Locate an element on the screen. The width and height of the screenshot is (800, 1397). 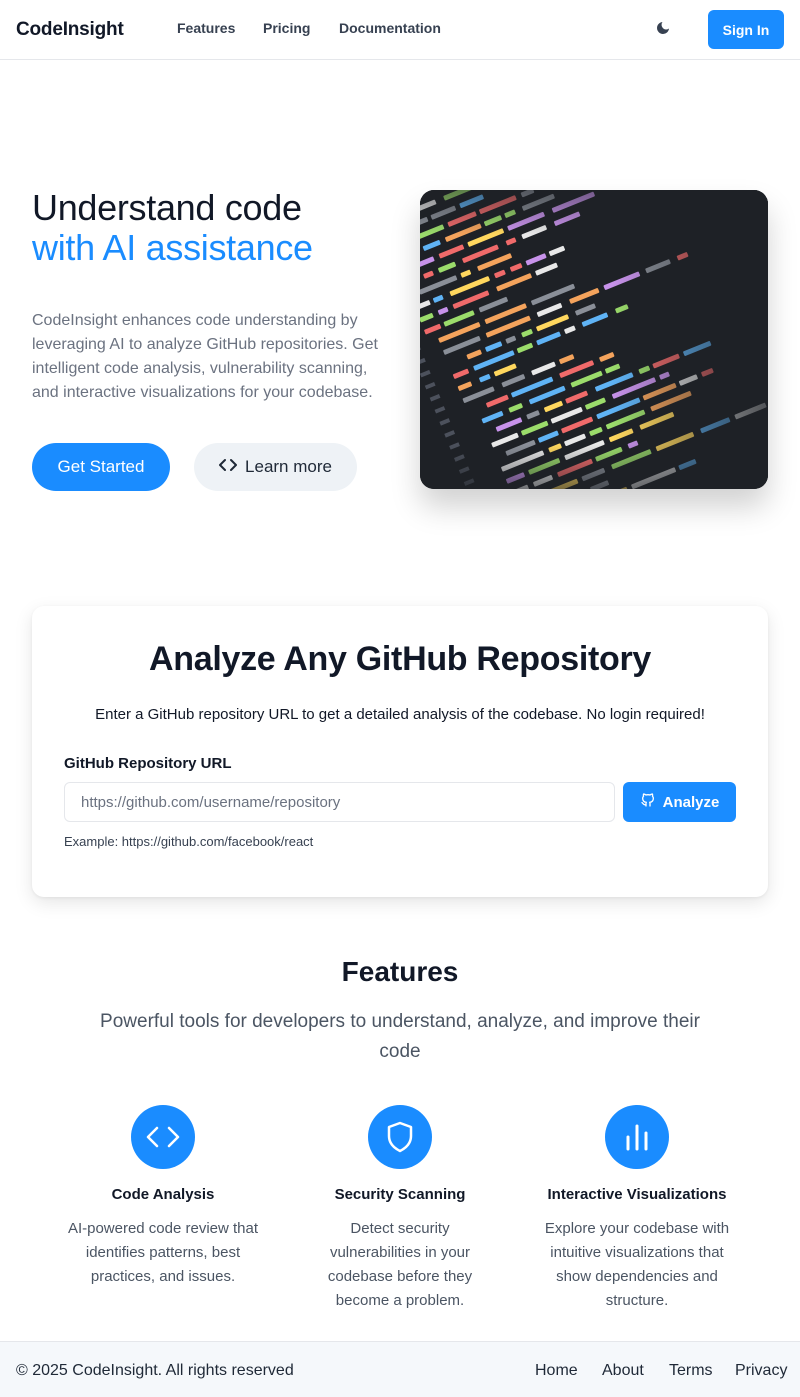
hero-title-line1: Understand code is located at coordinates (167, 207).